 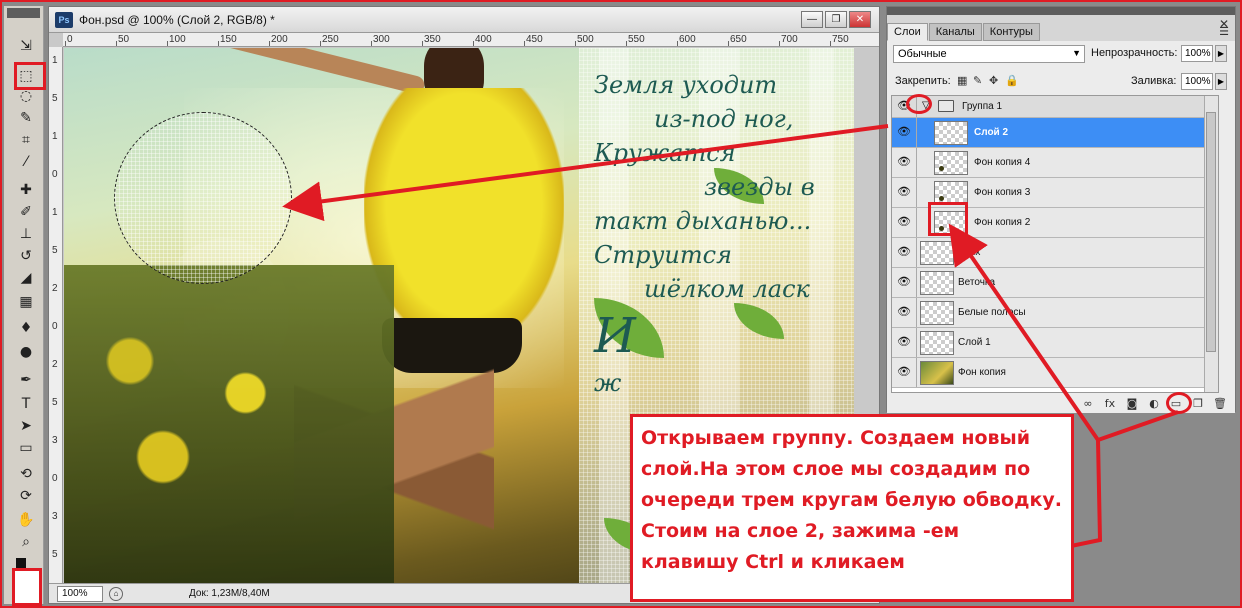 I want to click on scrollbar-thumb, so click(x=1211, y=232).